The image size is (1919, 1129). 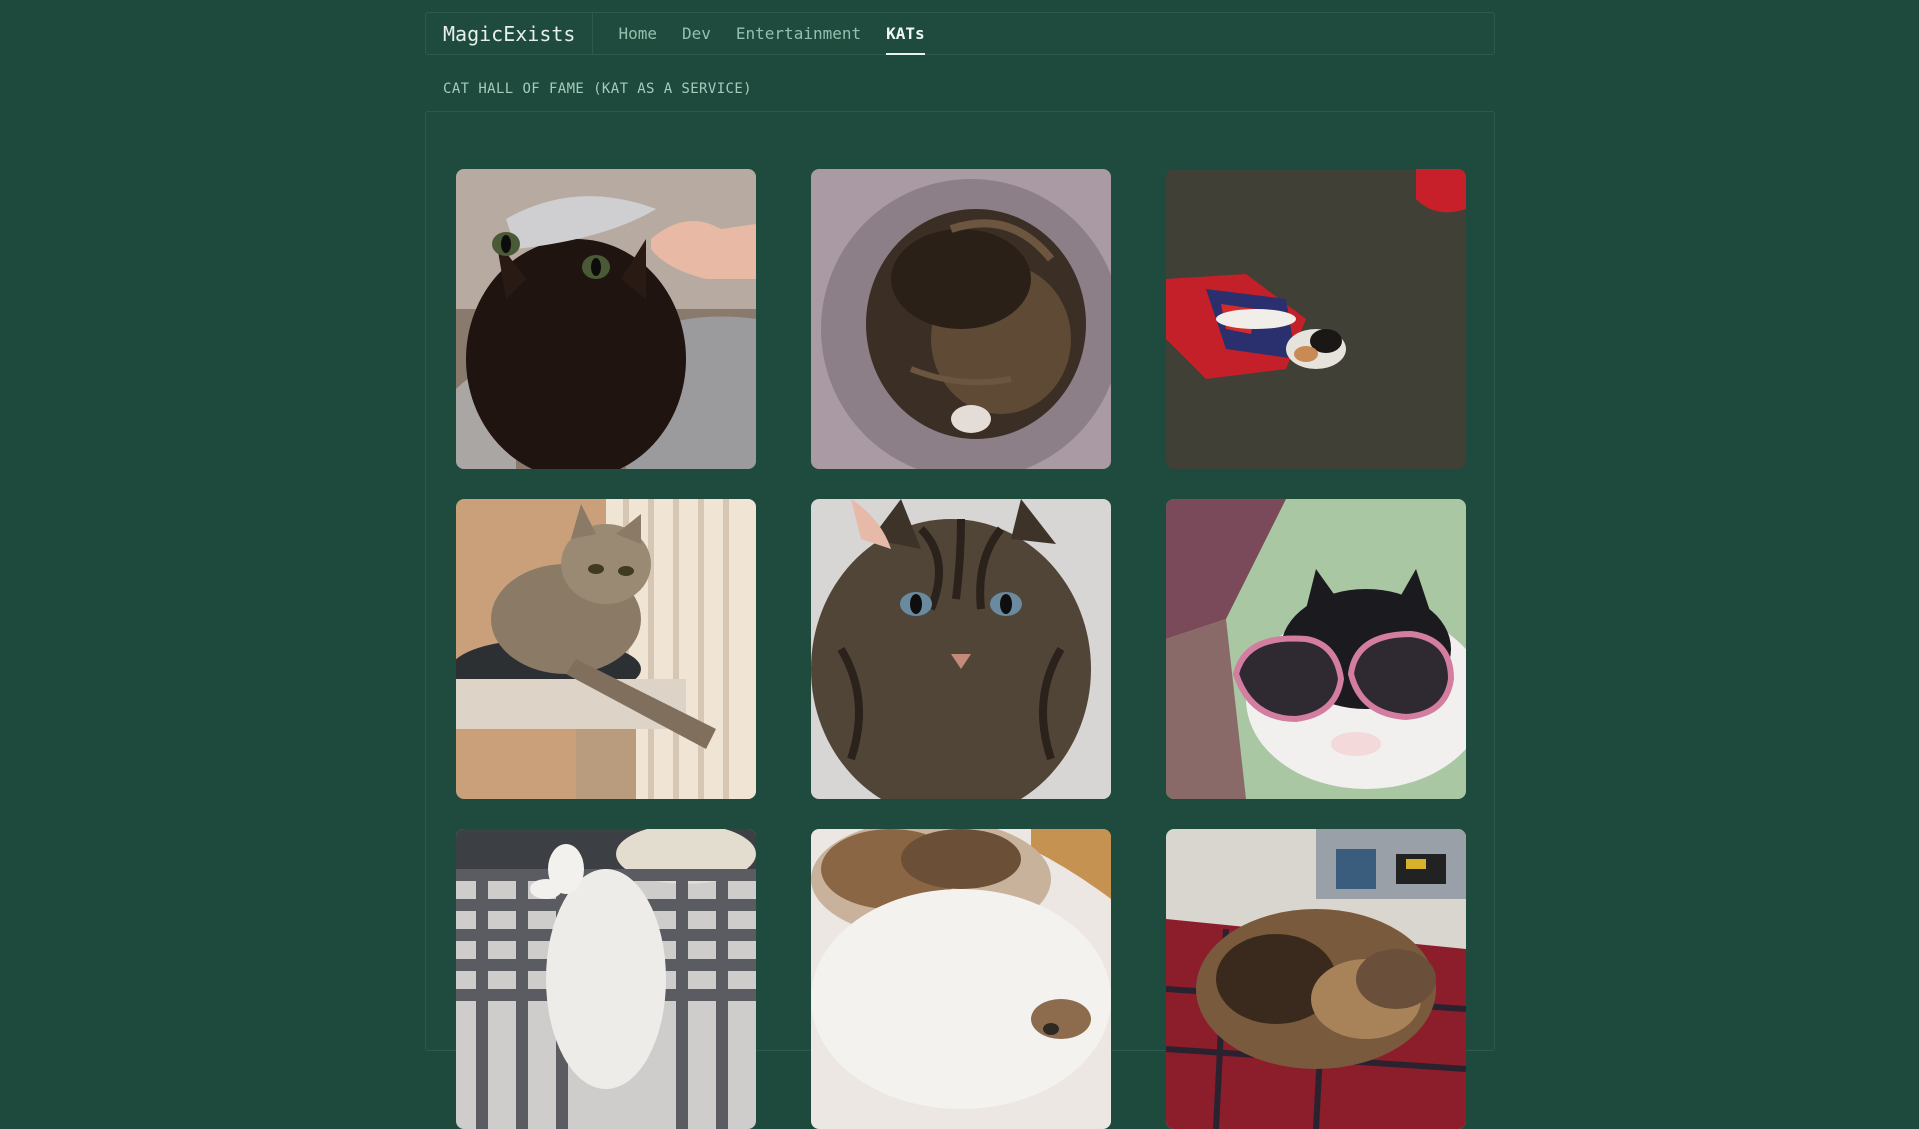 What do you see at coordinates (960, 33) in the screenshot?
I see `top-navbar: MagicExists Home Dev Entertainment KATs` at bounding box center [960, 33].